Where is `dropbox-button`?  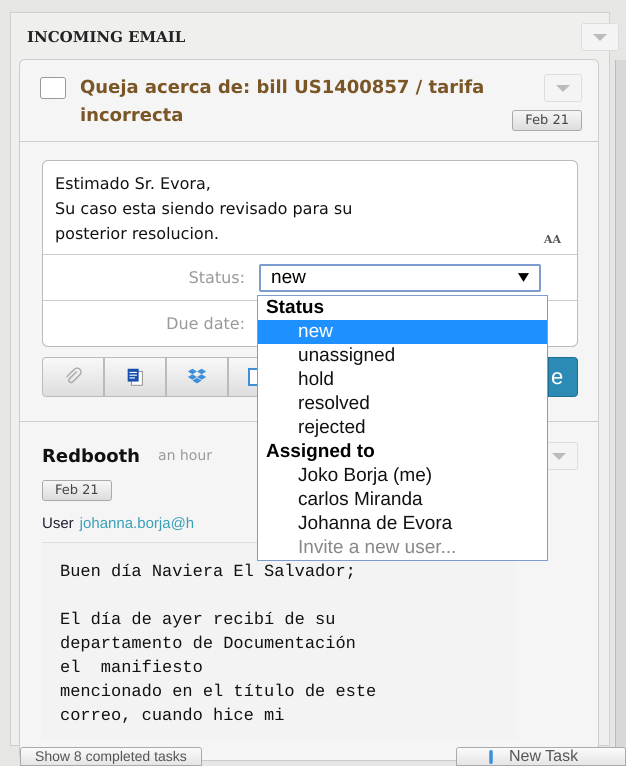 dropbox-button is located at coordinates (197, 377).